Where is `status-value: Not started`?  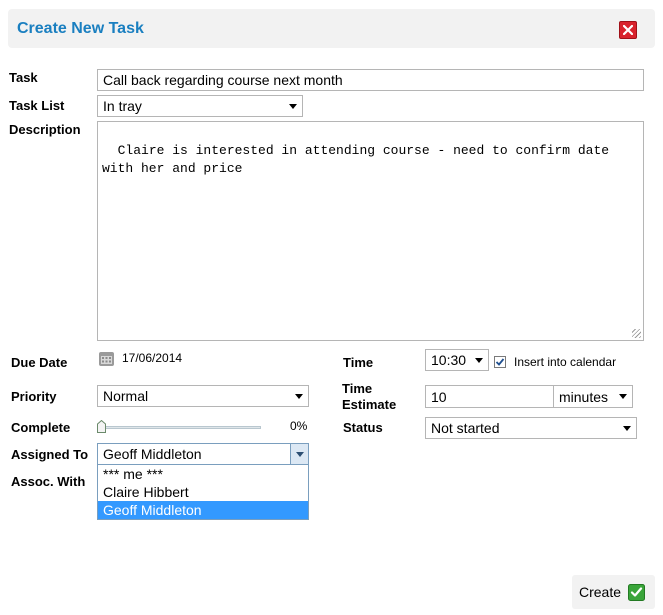 status-value: Not started is located at coordinates (465, 428).